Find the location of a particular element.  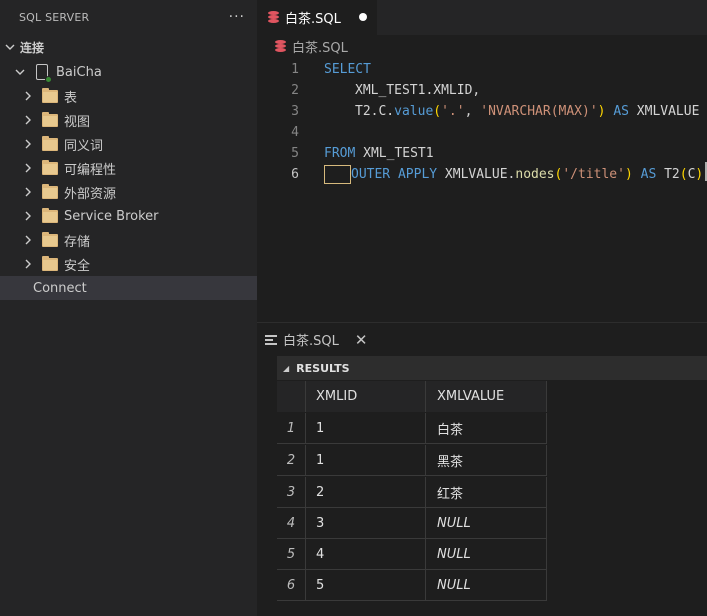

table-row: 3 2 红茶 is located at coordinates (412, 492).